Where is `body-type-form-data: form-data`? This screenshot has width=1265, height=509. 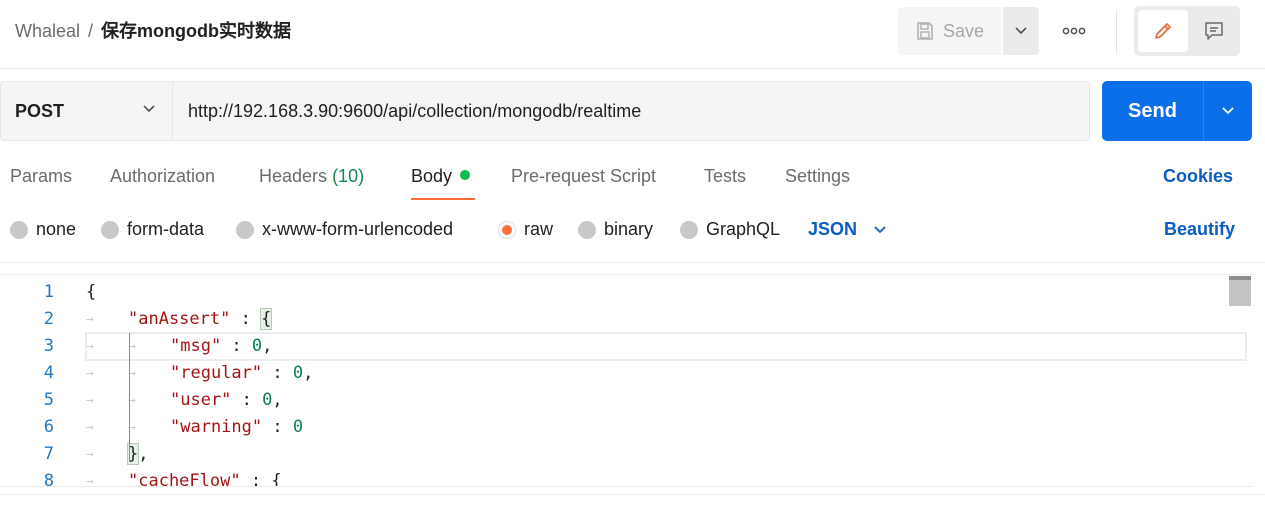
body-type-form-data: form-data is located at coordinates (152, 229).